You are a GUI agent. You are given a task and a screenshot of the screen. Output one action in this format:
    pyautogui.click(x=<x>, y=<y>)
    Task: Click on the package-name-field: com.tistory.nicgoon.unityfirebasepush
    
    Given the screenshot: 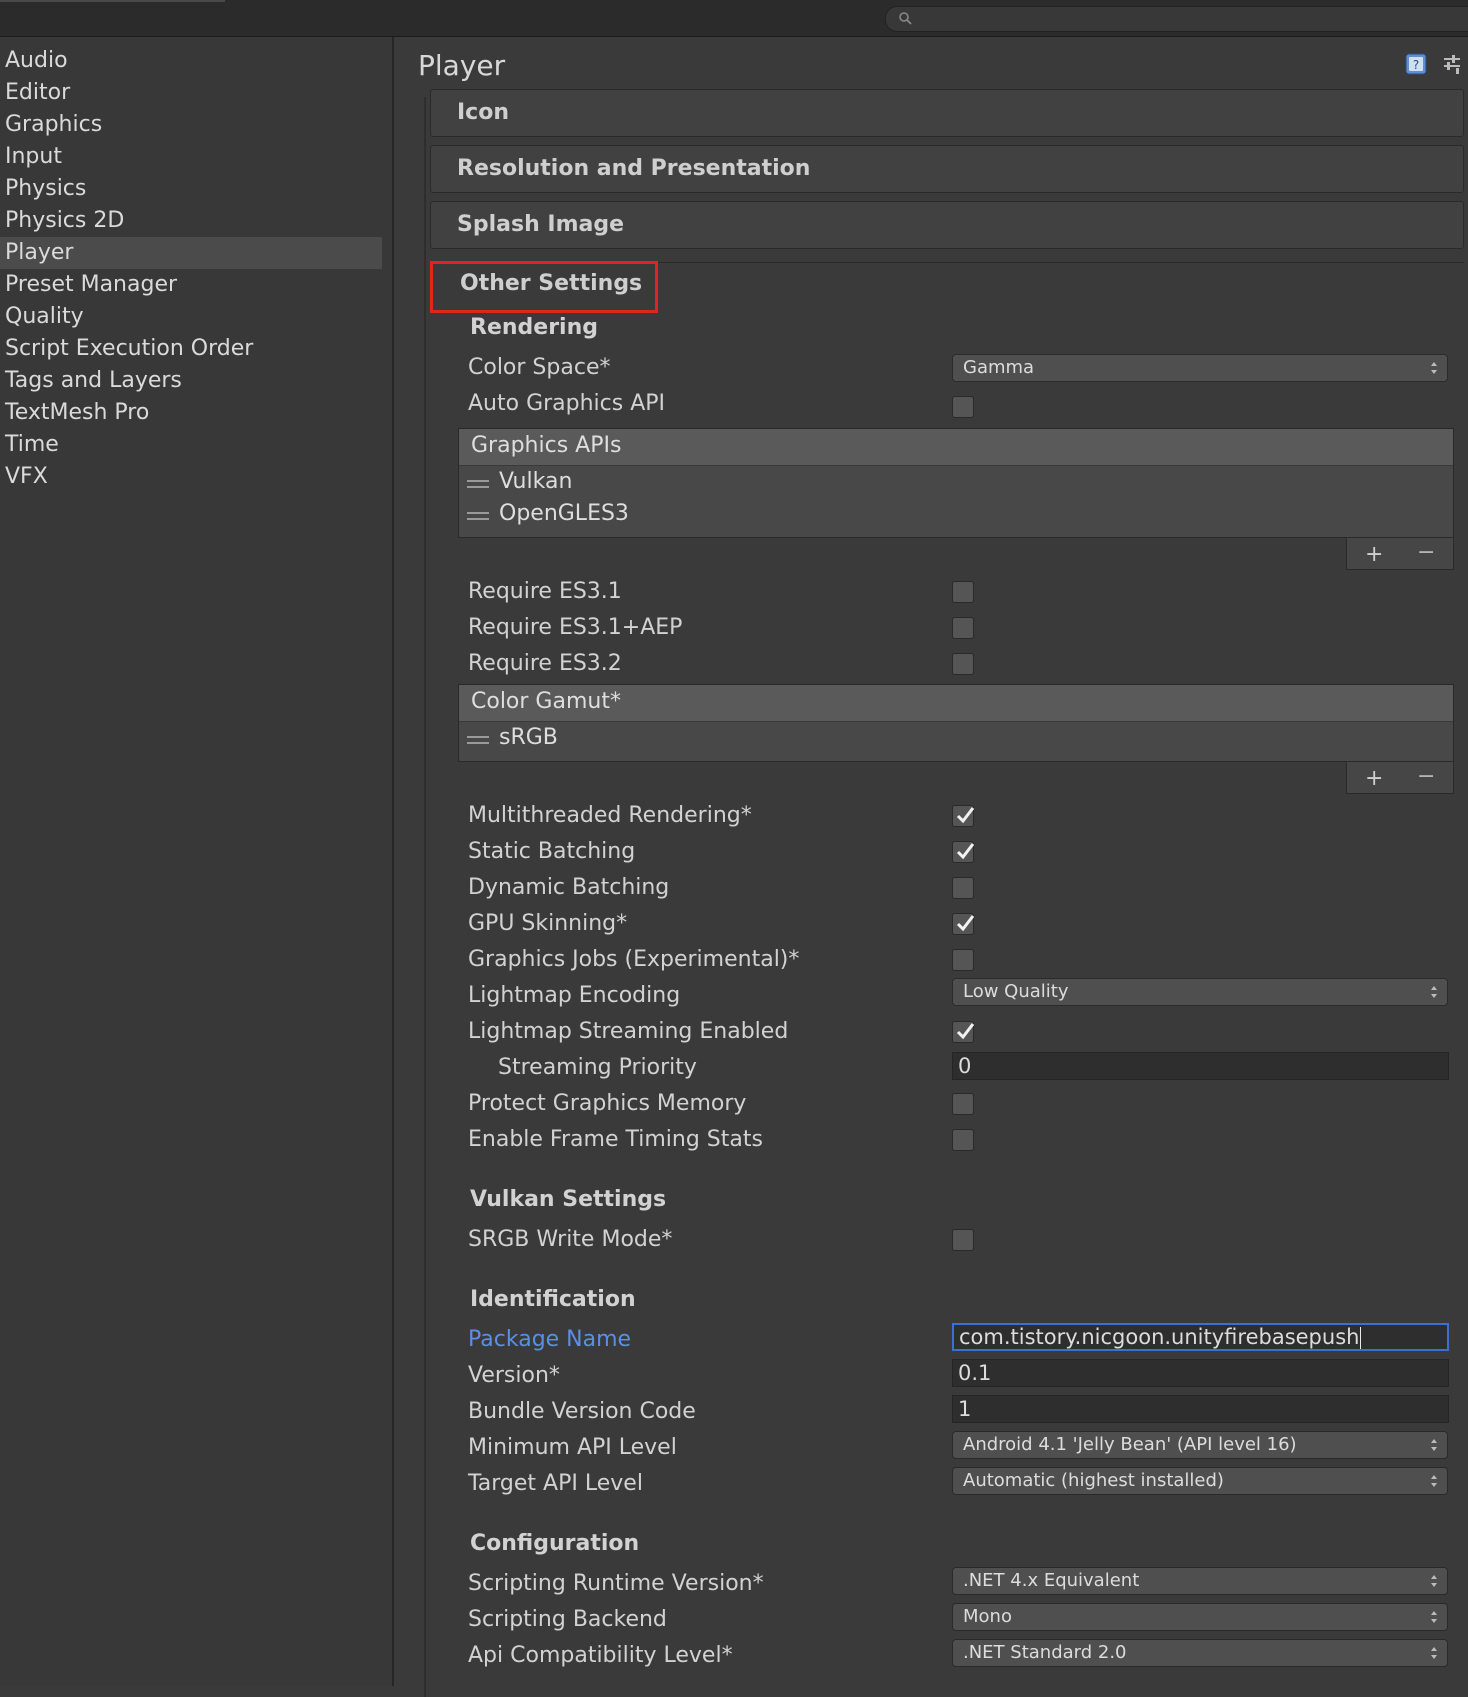 What is the action you would take?
    pyautogui.click(x=1200, y=1337)
    